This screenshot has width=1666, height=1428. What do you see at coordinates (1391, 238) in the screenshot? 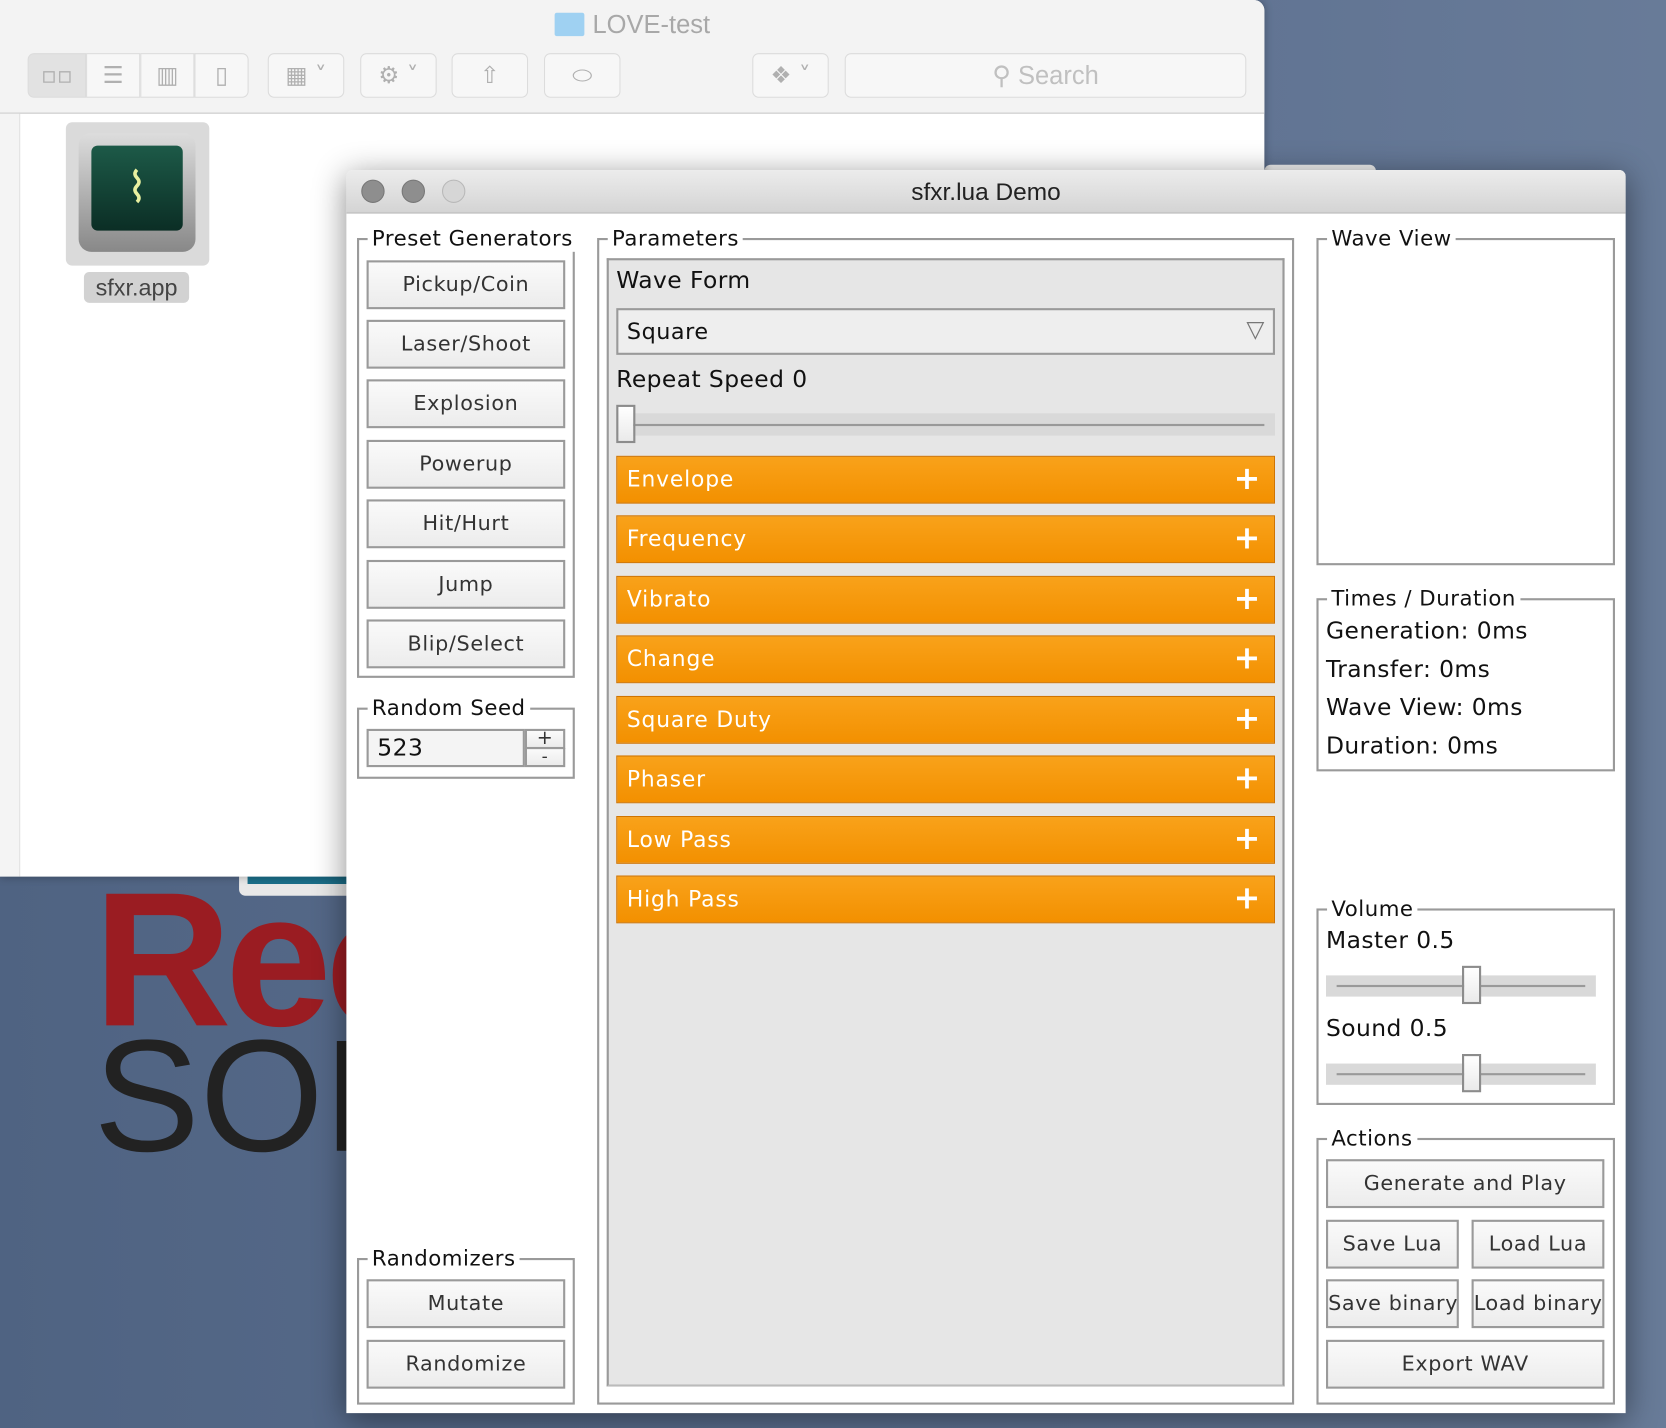
I see `group-legend: Wave View` at bounding box center [1391, 238].